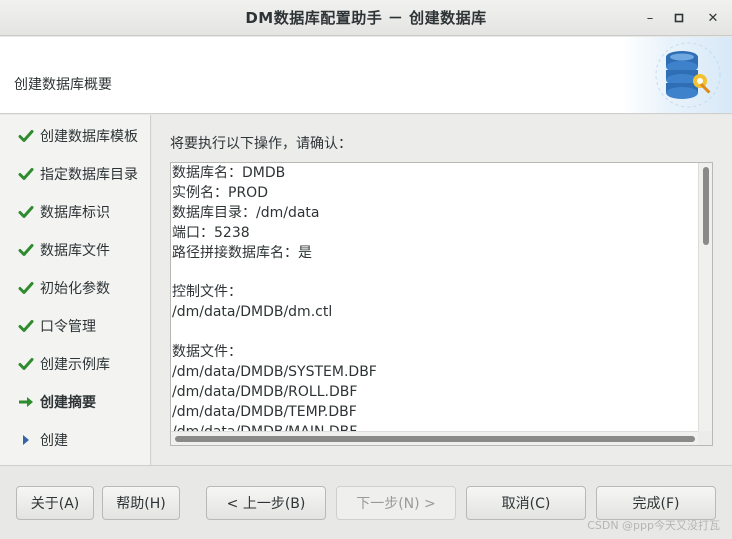 This screenshot has height=539, width=732. Describe the element at coordinates (29, 440) in the screenshot. I see `triangle-right-icon` at that location.